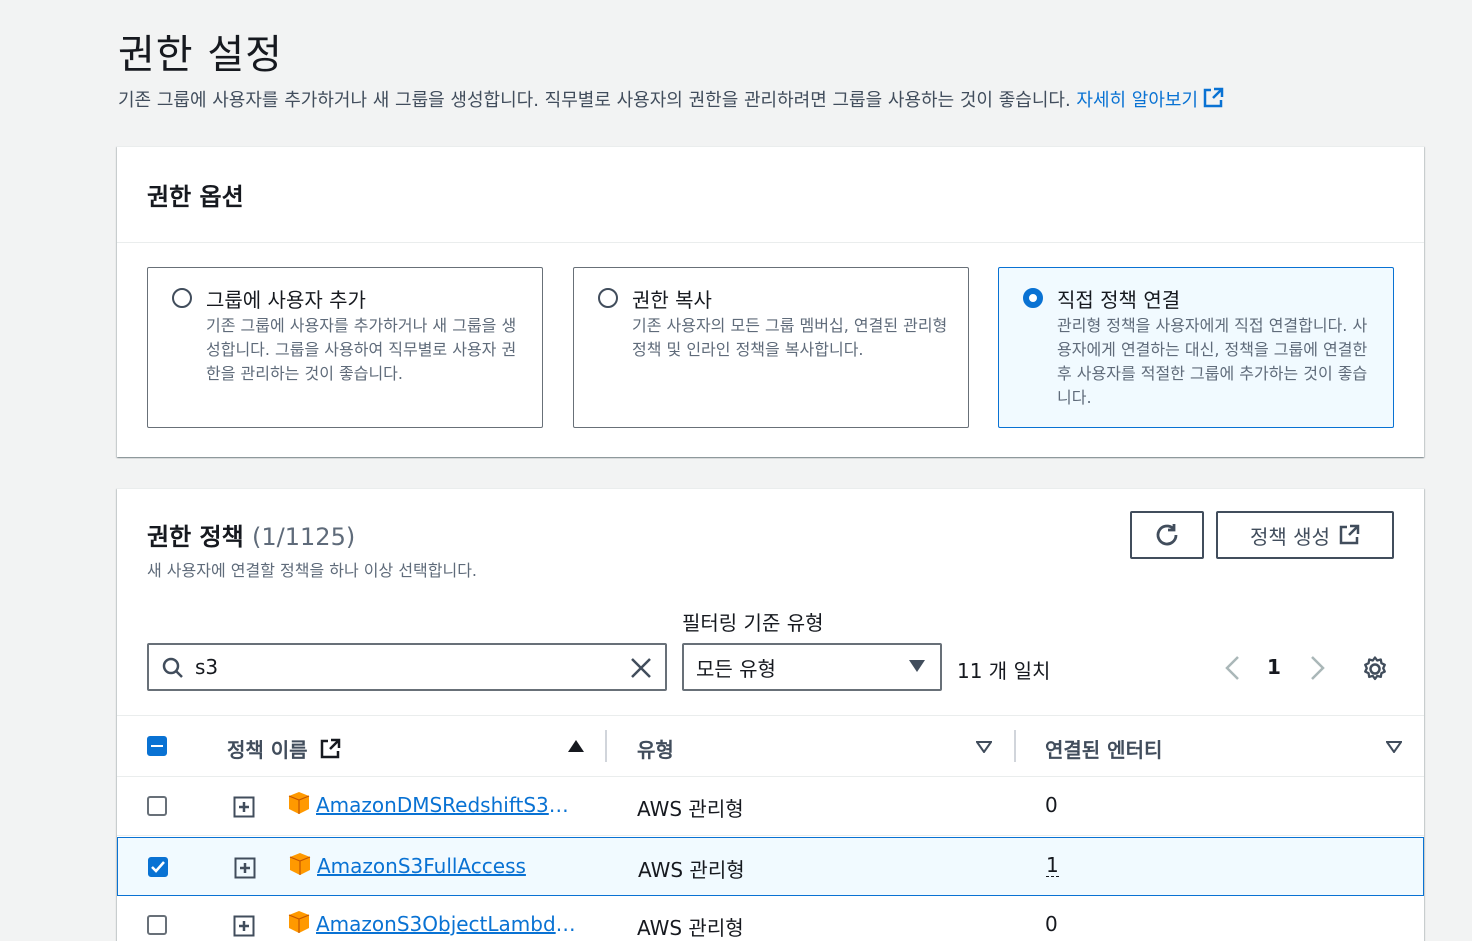  Describe the element at coordinates (195, 537) in the screenshot. I see `policies-title-text: 권한 정책` at that location.